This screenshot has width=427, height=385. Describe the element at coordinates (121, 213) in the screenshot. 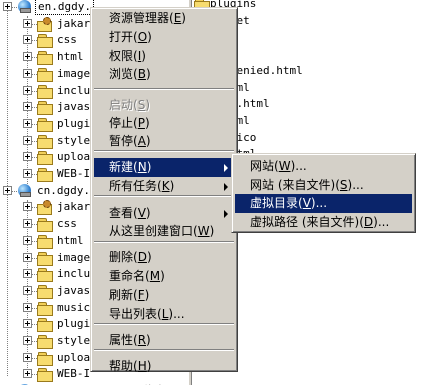

I see `menu-item-text: 查看` at that location.